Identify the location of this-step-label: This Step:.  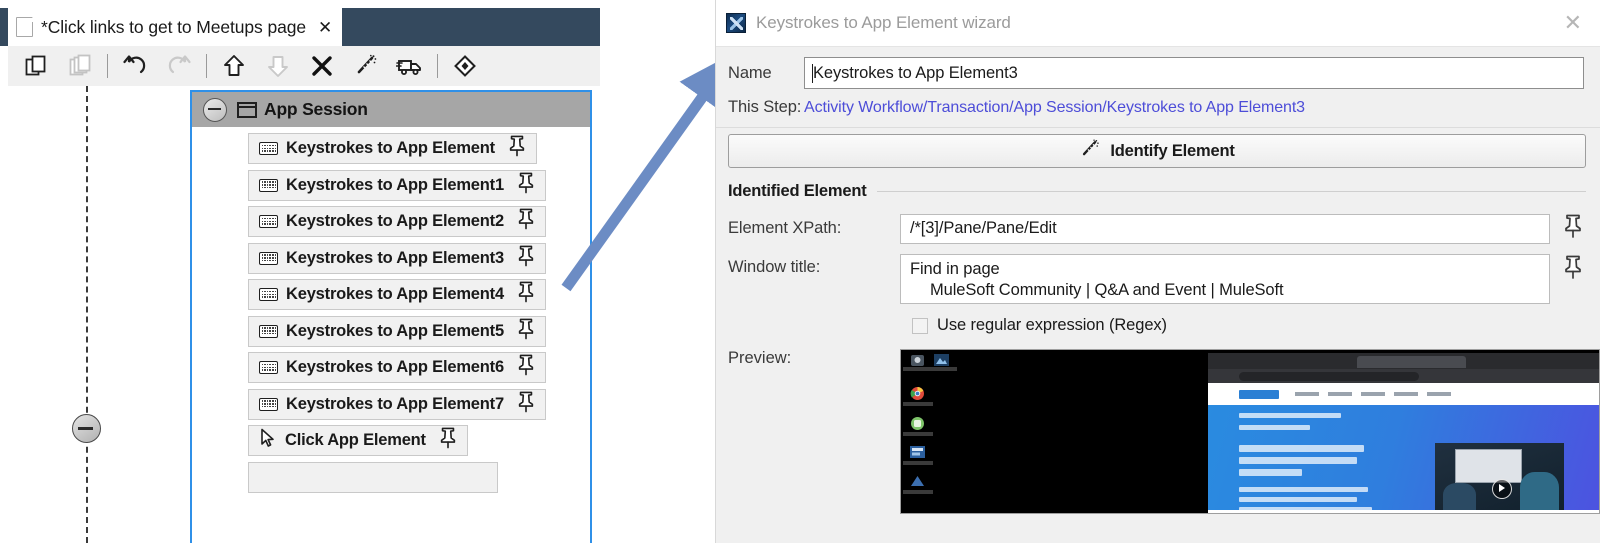
(765, 107).